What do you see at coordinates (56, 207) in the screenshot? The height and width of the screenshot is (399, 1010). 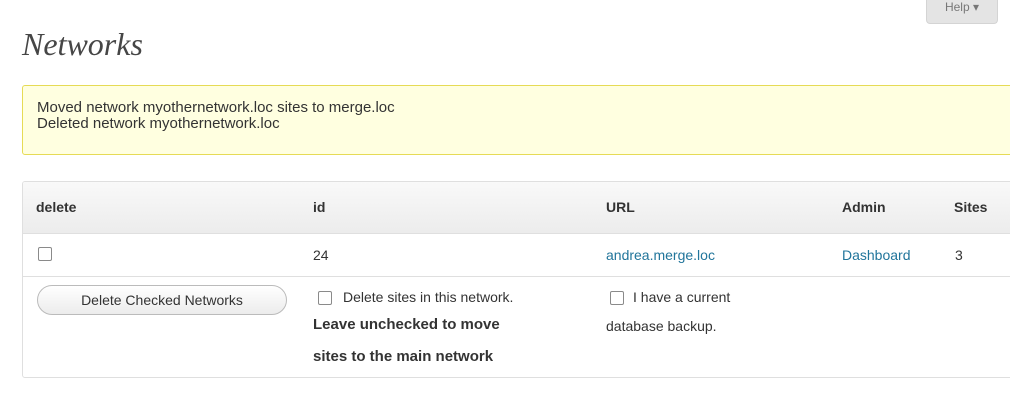 I see `column-header-delete: delete` at bounding box center [56, 207].